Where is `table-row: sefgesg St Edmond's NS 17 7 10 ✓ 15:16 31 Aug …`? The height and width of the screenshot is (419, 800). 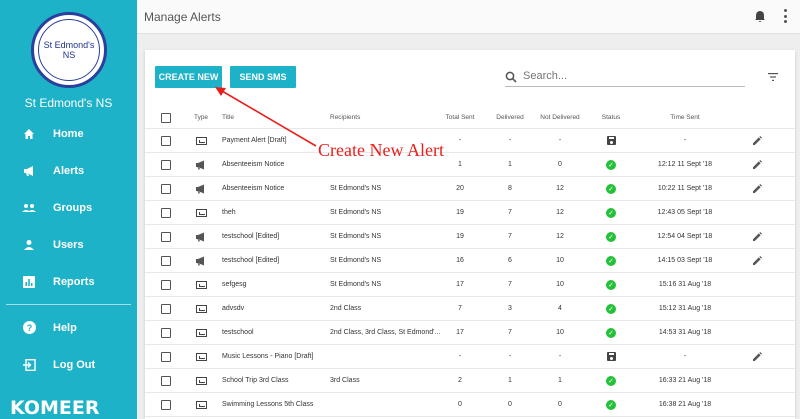 table-row: sefgesg St Edmond's NS 17 7 10 ✓ 15:16 31 Aug … is located at coordinates (470, 285).